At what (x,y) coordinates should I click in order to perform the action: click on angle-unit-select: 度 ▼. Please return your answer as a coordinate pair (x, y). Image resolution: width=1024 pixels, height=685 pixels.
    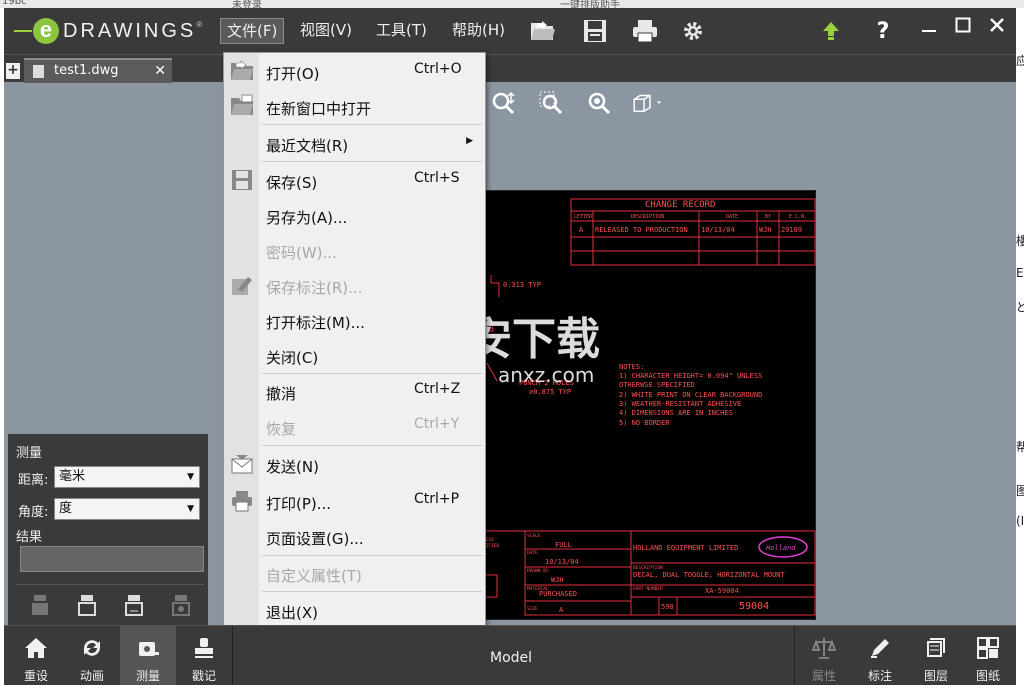
    Looking at the image, I should click on (127, 509).